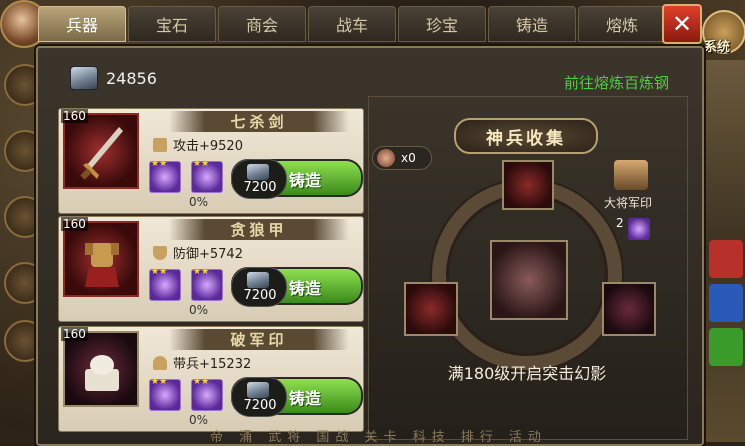 Image resolution: width=745 pixels, height=446 pixels. I want to click on tab-bar: 兵器 宝石 商会 战车 珍宝 铸造 熔炼, so click(352, 24).